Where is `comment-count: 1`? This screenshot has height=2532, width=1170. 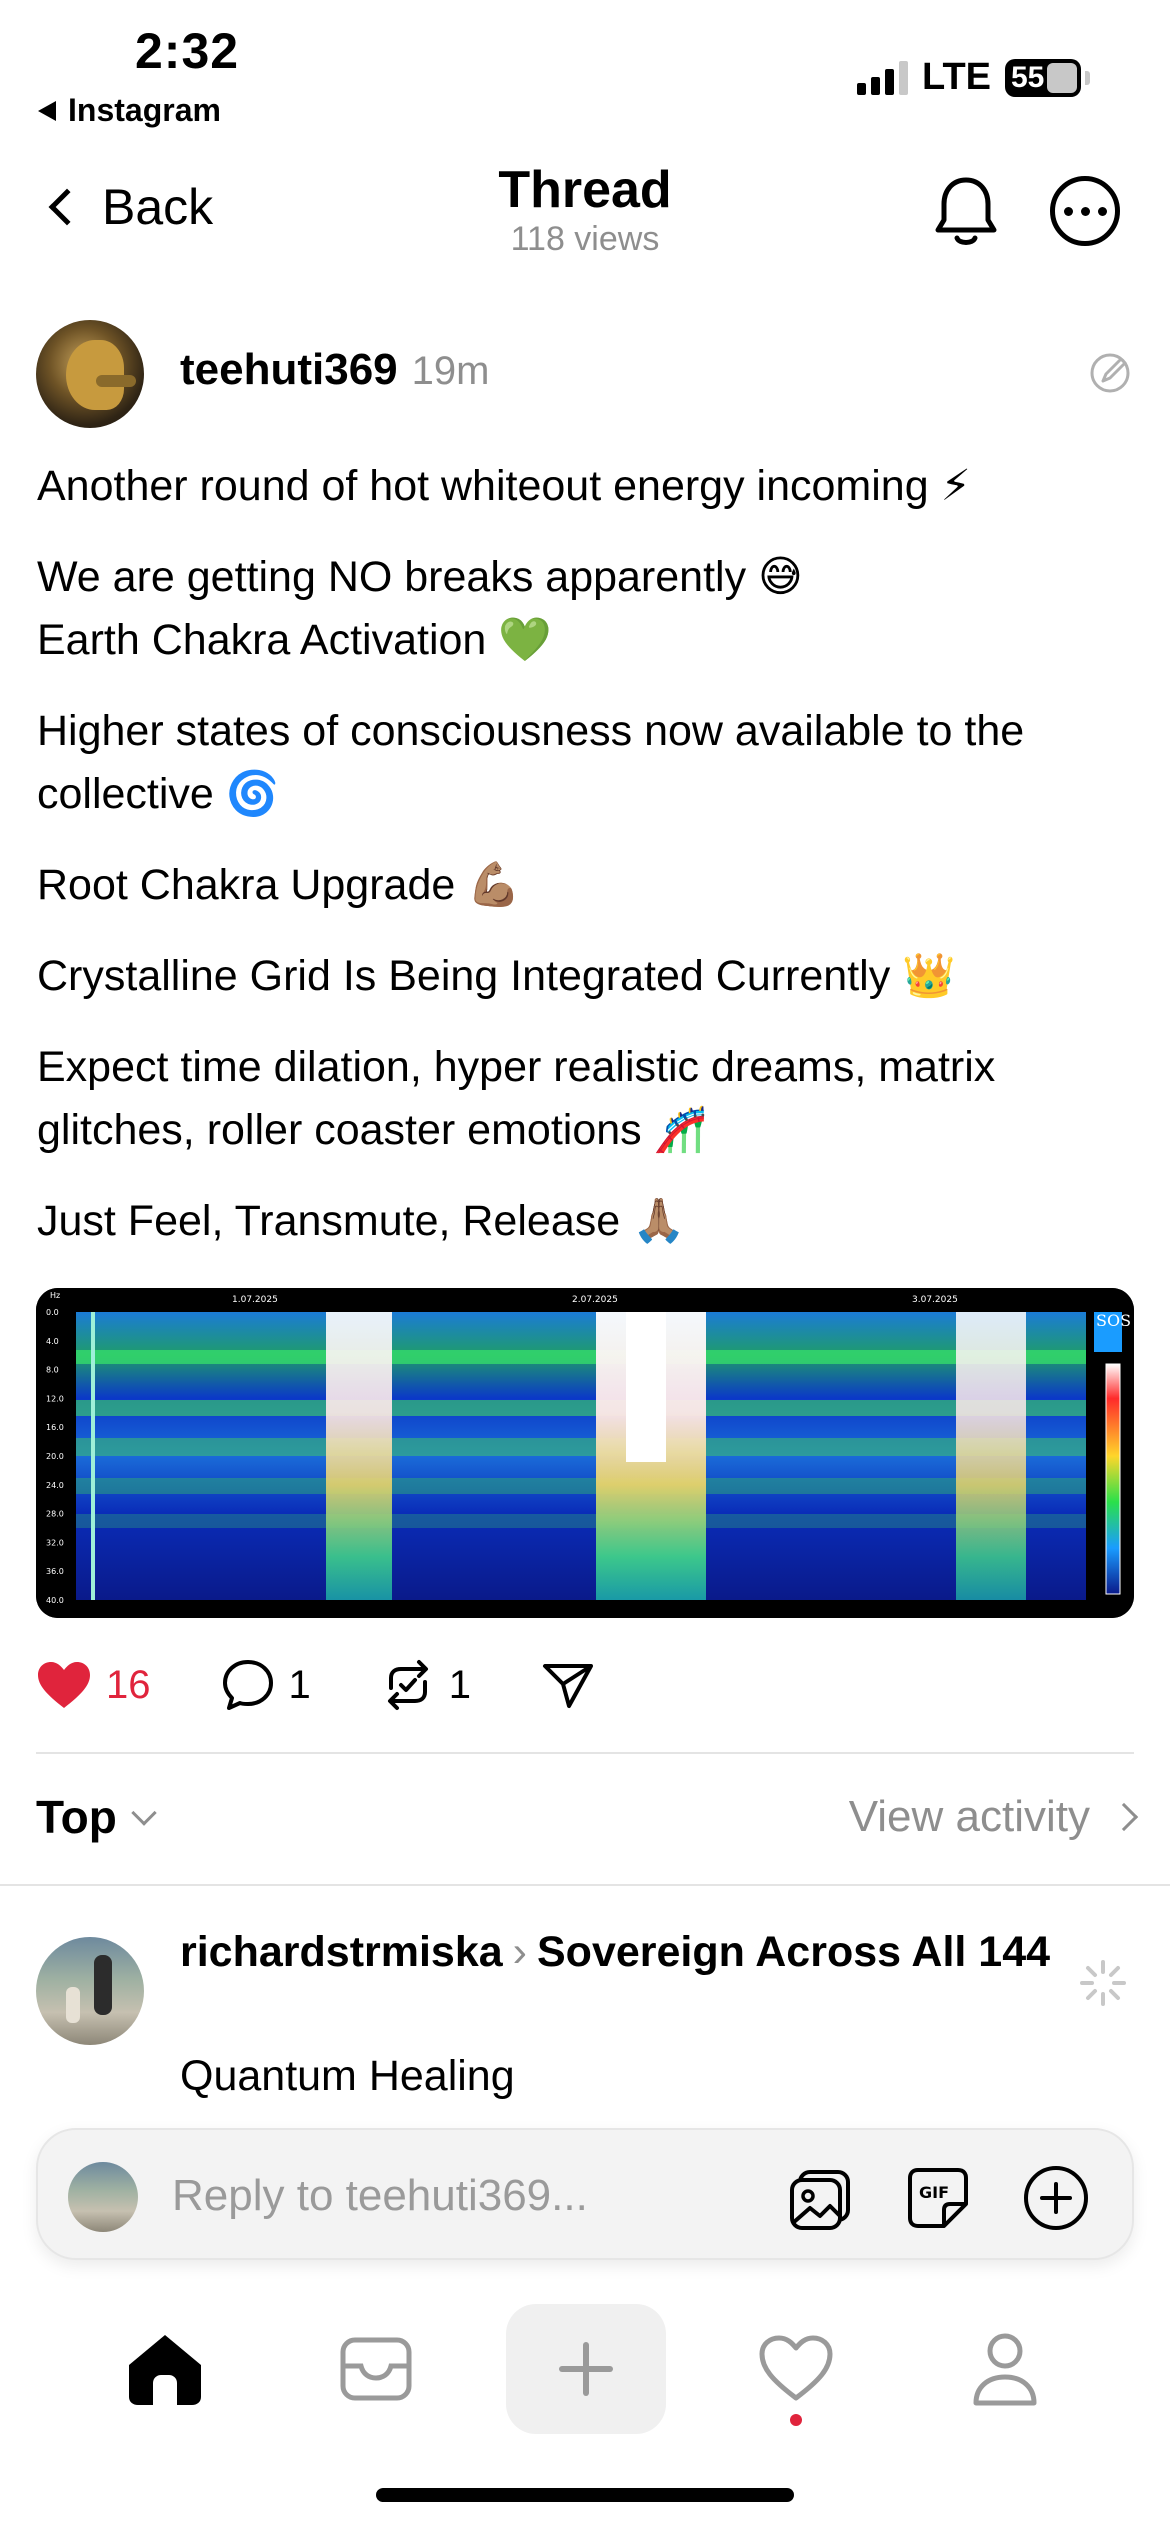 comment-count: 1 is located at coordinates (299, 1684).